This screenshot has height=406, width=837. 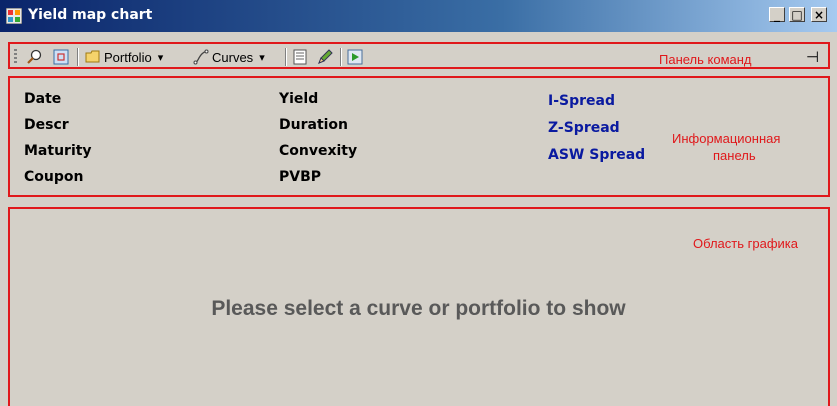 I want to click on command-panel-annotation: Панель команд, so click(x=705, y=59).